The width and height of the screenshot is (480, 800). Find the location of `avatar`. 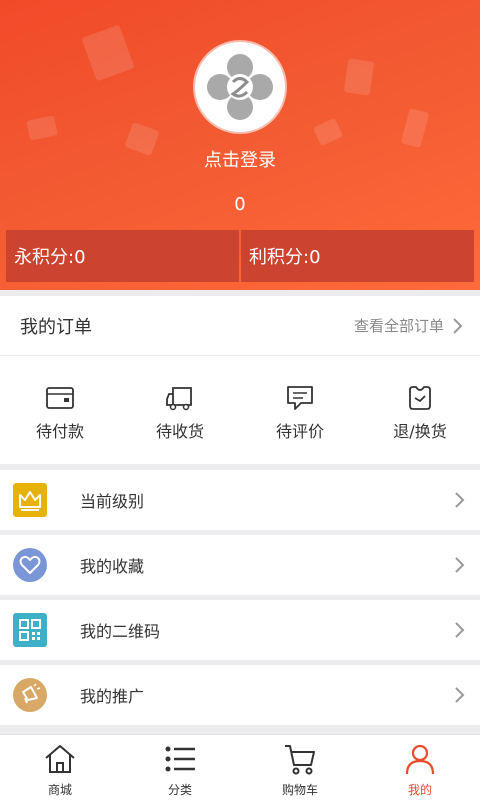

avatar is located at coordinates (240, 87).